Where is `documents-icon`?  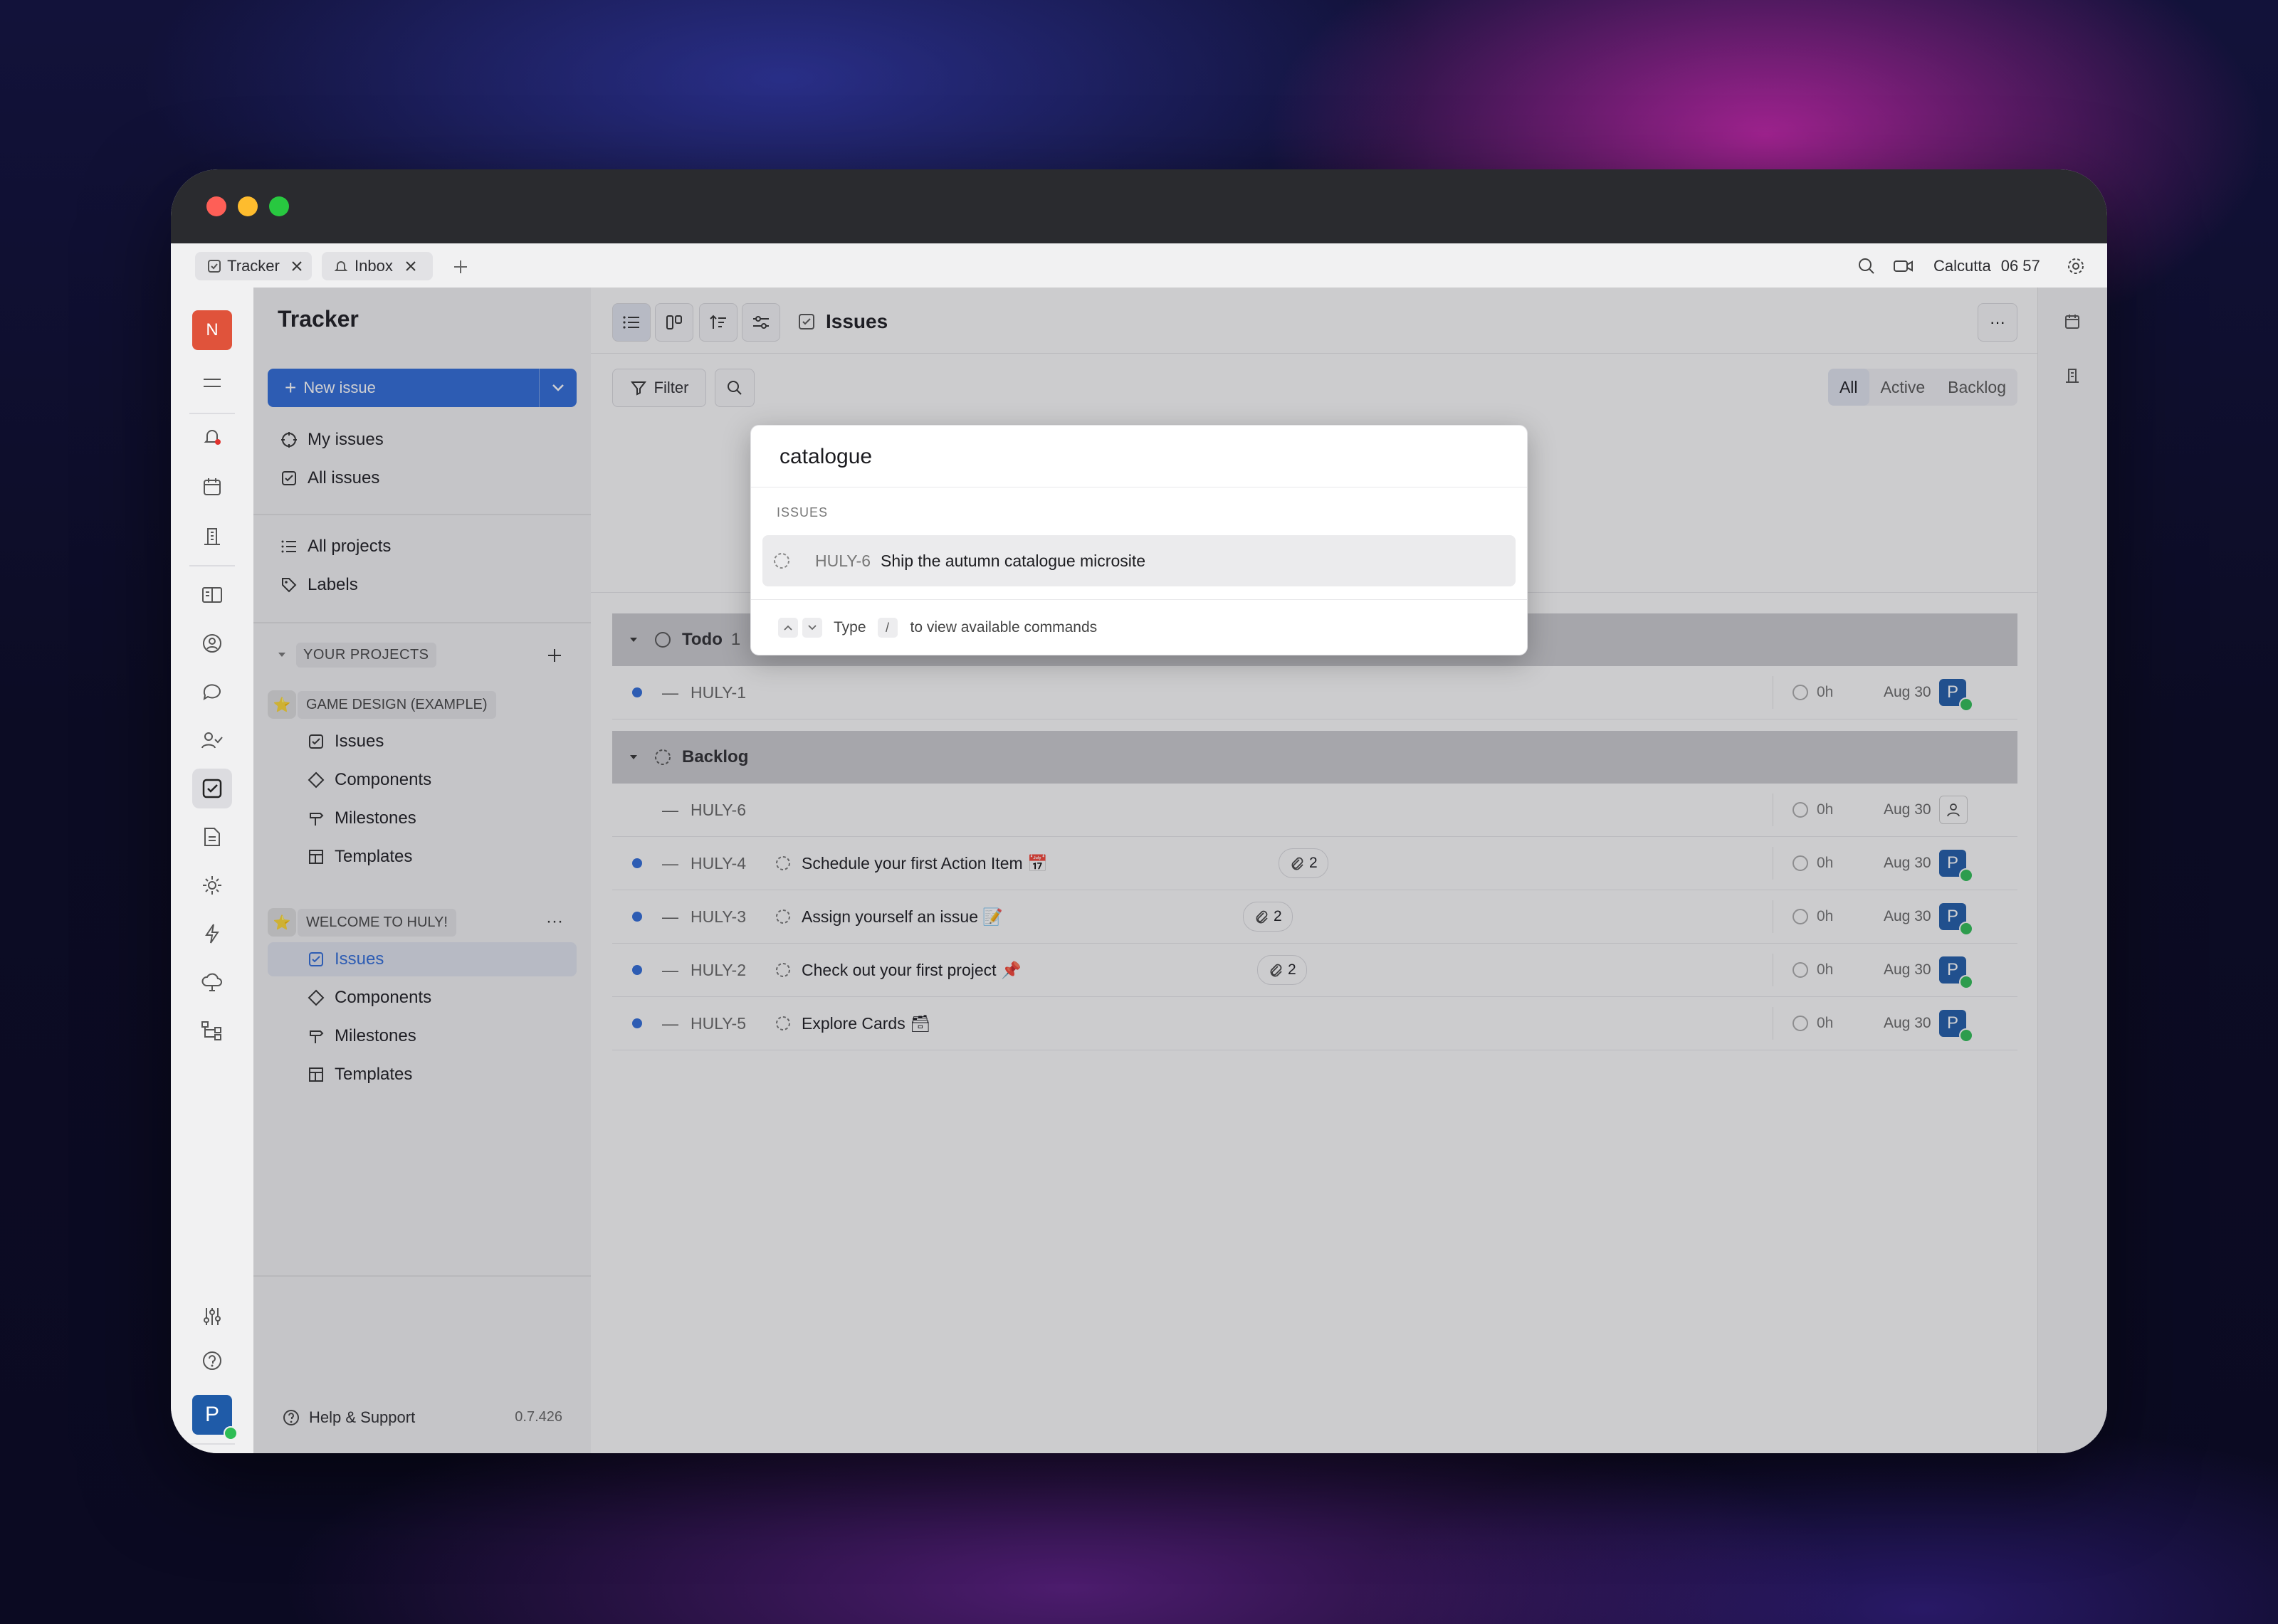 documents-icon is located at coordinates (212, 595).